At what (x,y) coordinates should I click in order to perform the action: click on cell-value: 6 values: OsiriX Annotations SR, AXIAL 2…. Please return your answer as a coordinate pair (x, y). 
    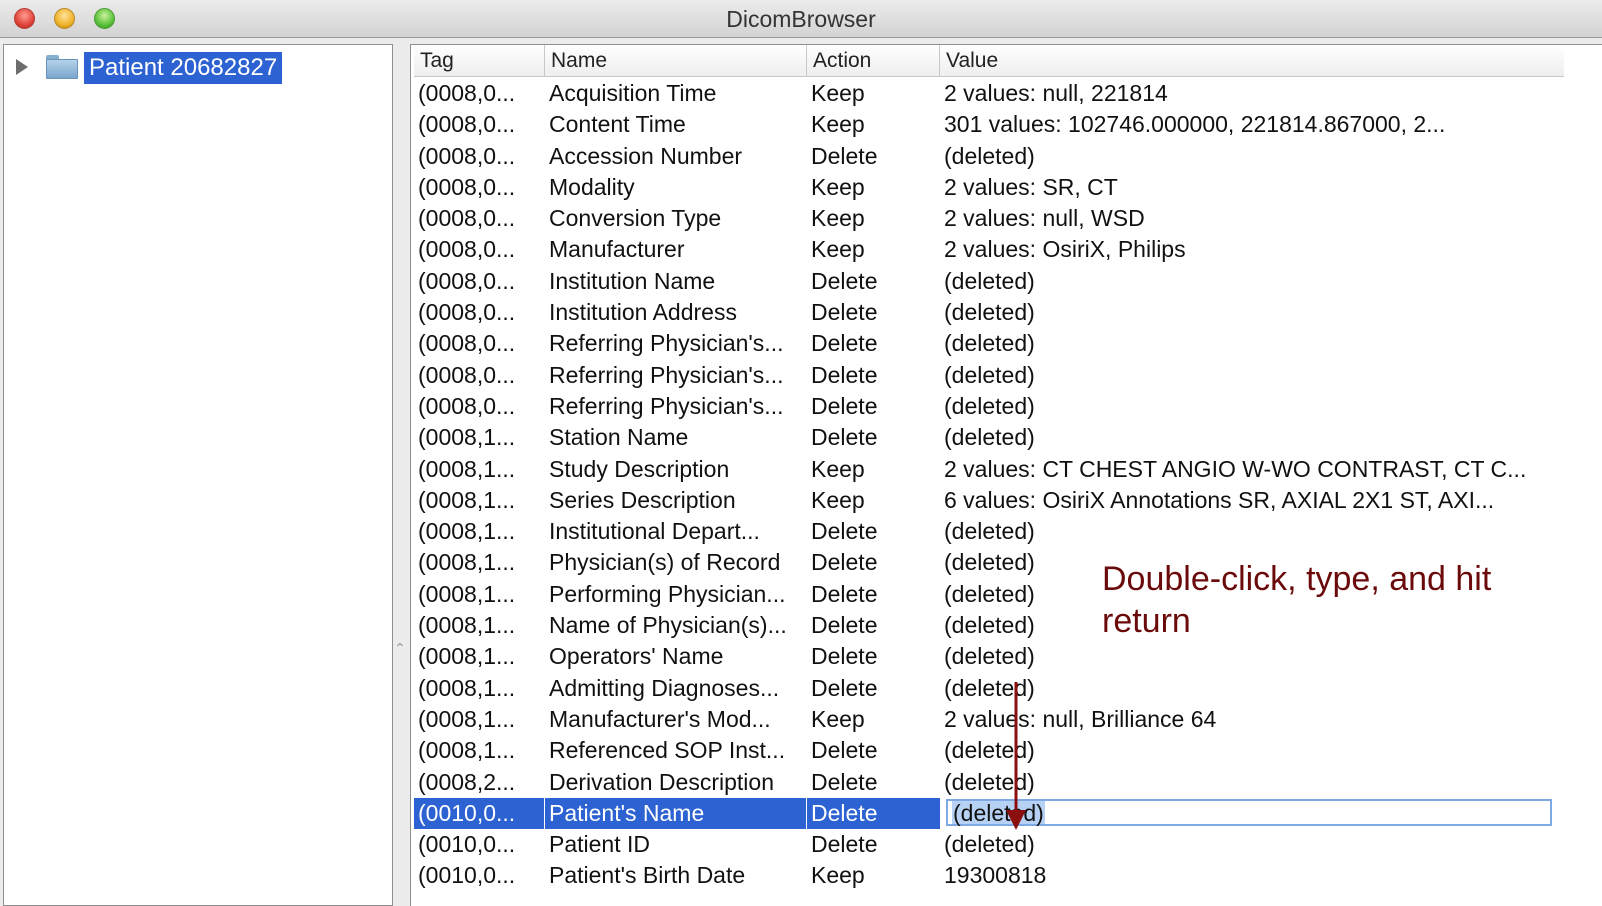
    Looking at the image, I should click on (1255, 500).